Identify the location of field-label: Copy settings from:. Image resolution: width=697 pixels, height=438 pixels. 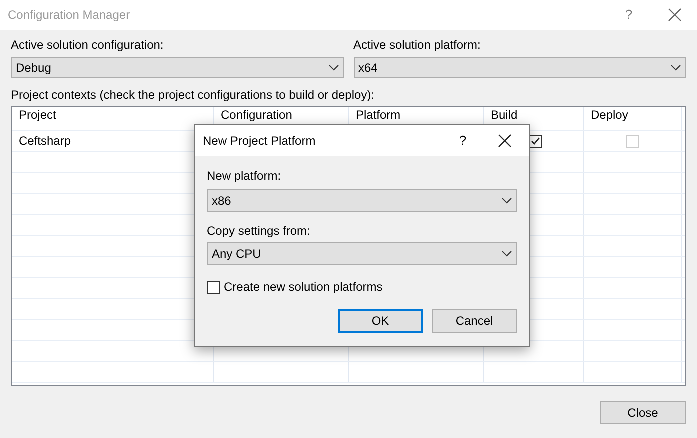
(259, 231).